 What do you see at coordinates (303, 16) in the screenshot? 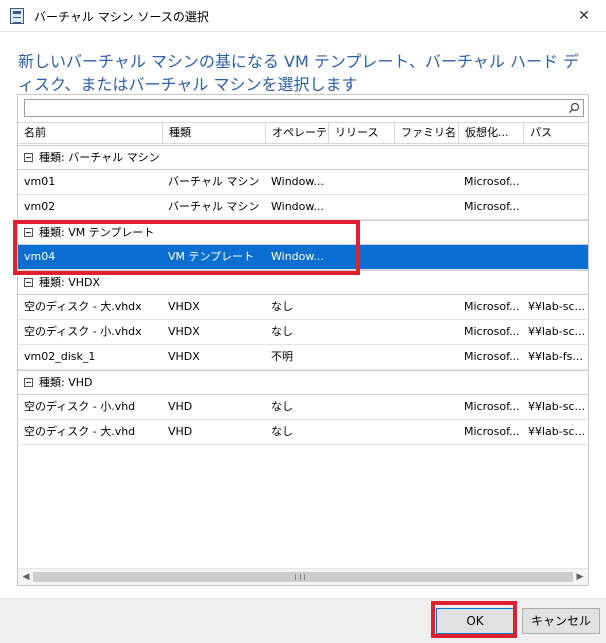
I see `title-bar: バーチャル マシン ソースの選択 ✕` at bounding box center [303, 16].